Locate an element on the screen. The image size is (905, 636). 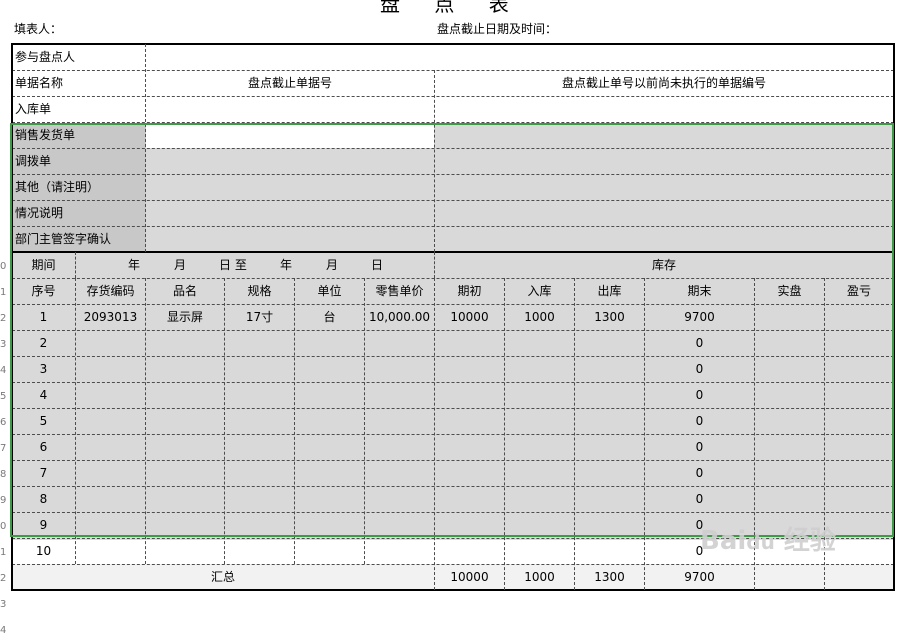
cell-seq: 1 is located at coordinates (43, 317).